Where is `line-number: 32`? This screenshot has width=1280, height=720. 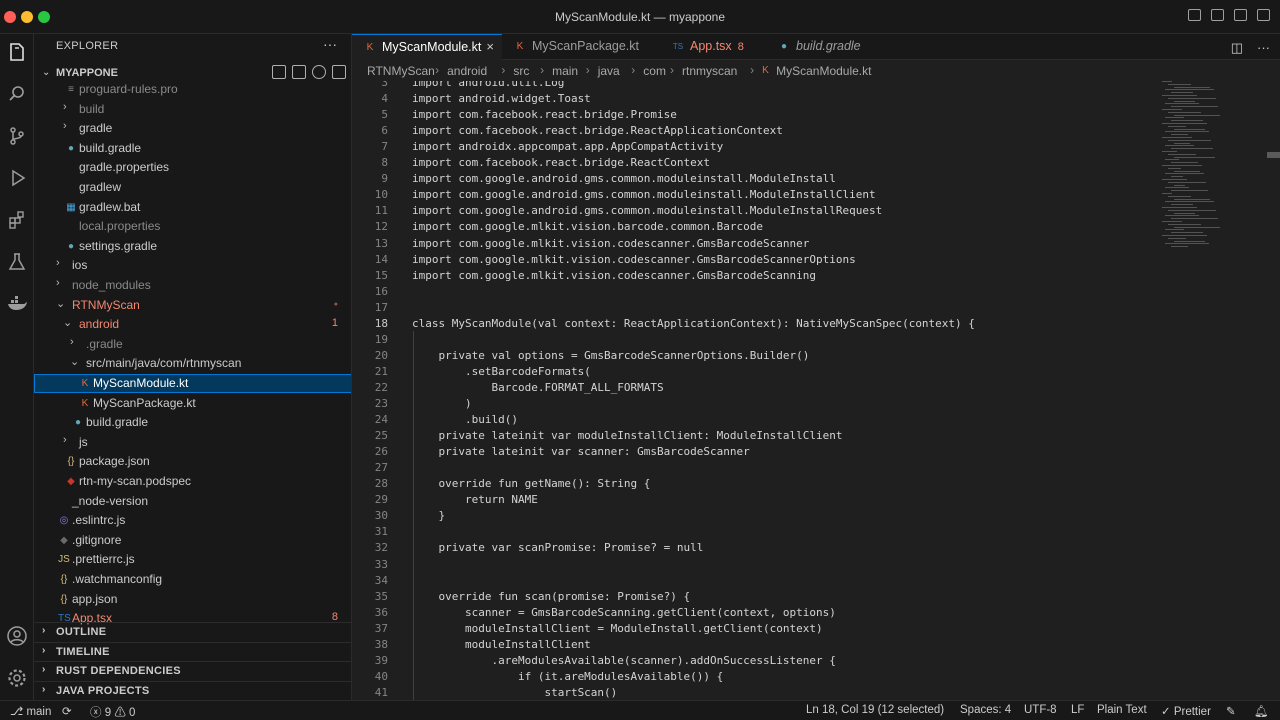
line-number: 32 is located at coordinates (381, 548).